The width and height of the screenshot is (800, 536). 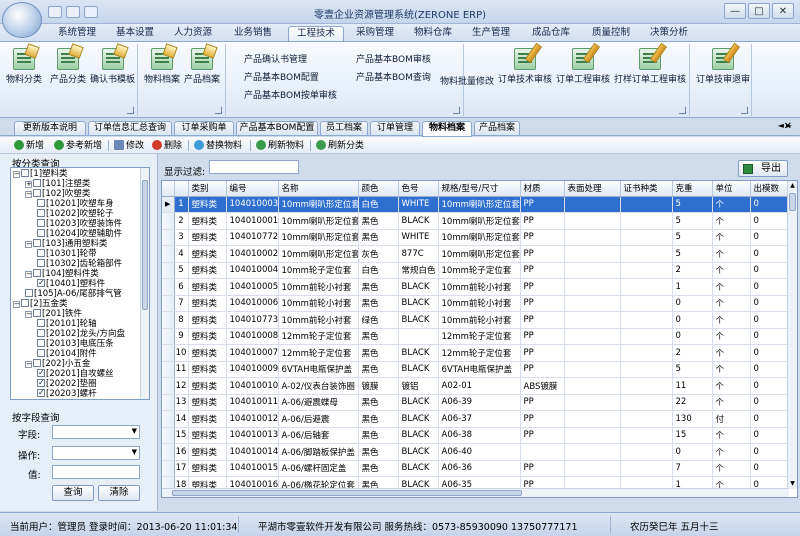 I want to click on doc-tab-order-purchase: 订单采购单, so click(x=204, y=128).